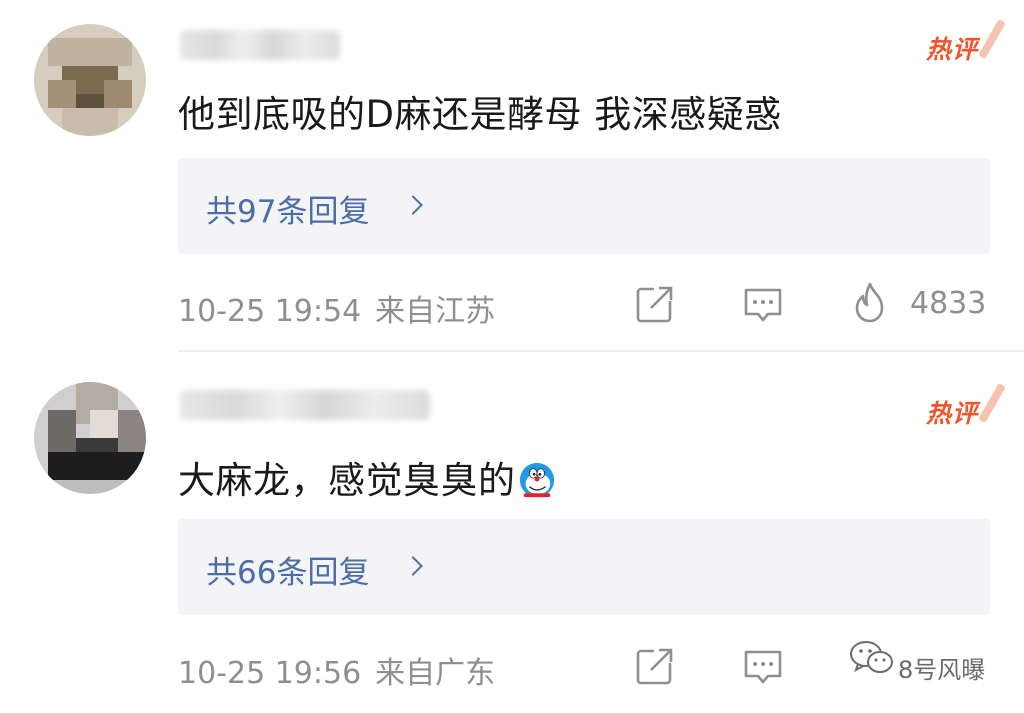 The image size is (1024, 713). I want to click on view-replies-link: 共97条回复, so click(287, 208).